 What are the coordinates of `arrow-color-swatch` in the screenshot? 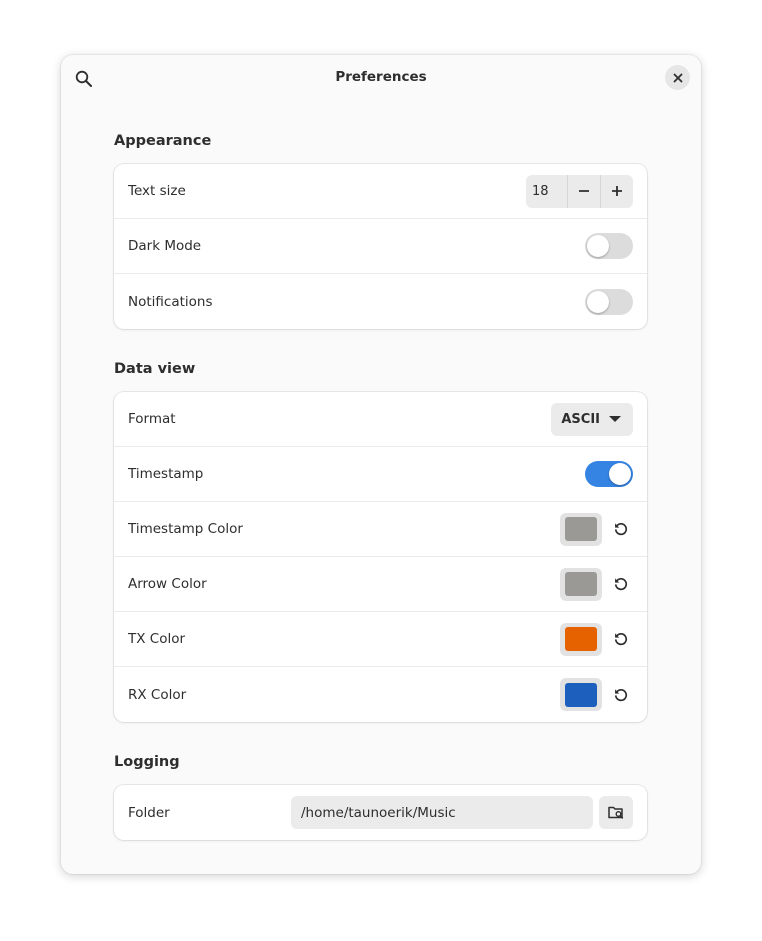 It's located at (581, 584).